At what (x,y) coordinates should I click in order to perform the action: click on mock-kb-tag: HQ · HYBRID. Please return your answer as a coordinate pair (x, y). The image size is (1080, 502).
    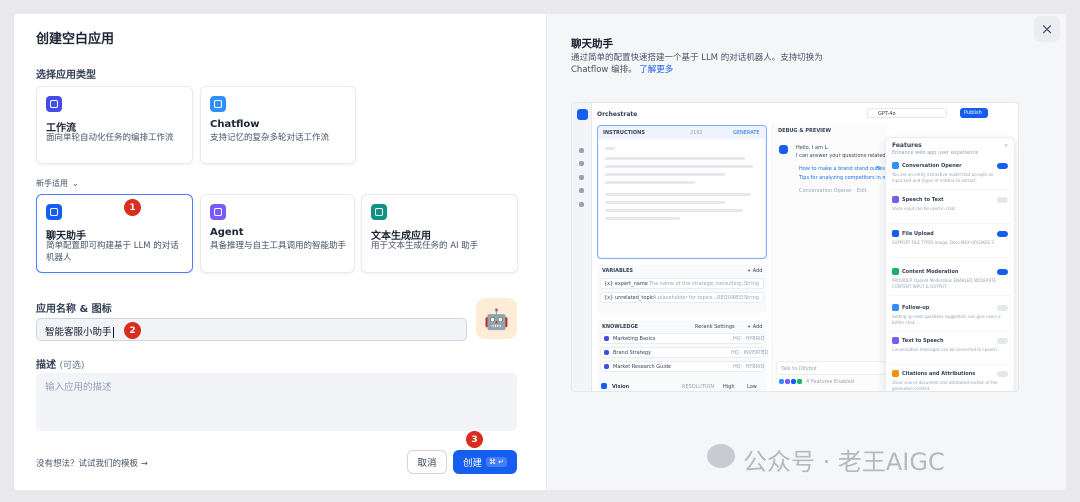
    Looking at the image, I should click on (749, 339).